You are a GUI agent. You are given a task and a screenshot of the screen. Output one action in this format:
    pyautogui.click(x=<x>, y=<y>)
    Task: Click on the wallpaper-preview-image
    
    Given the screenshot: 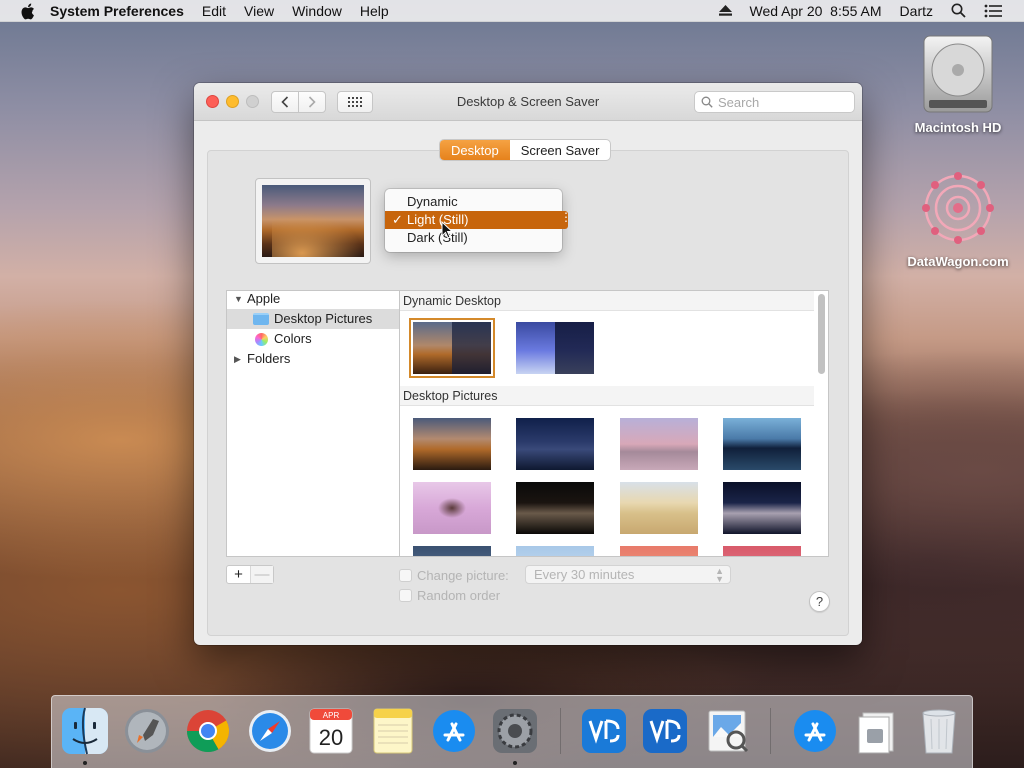 What is the action you would take?
    pyautogui.click(x=313, y=221)
    